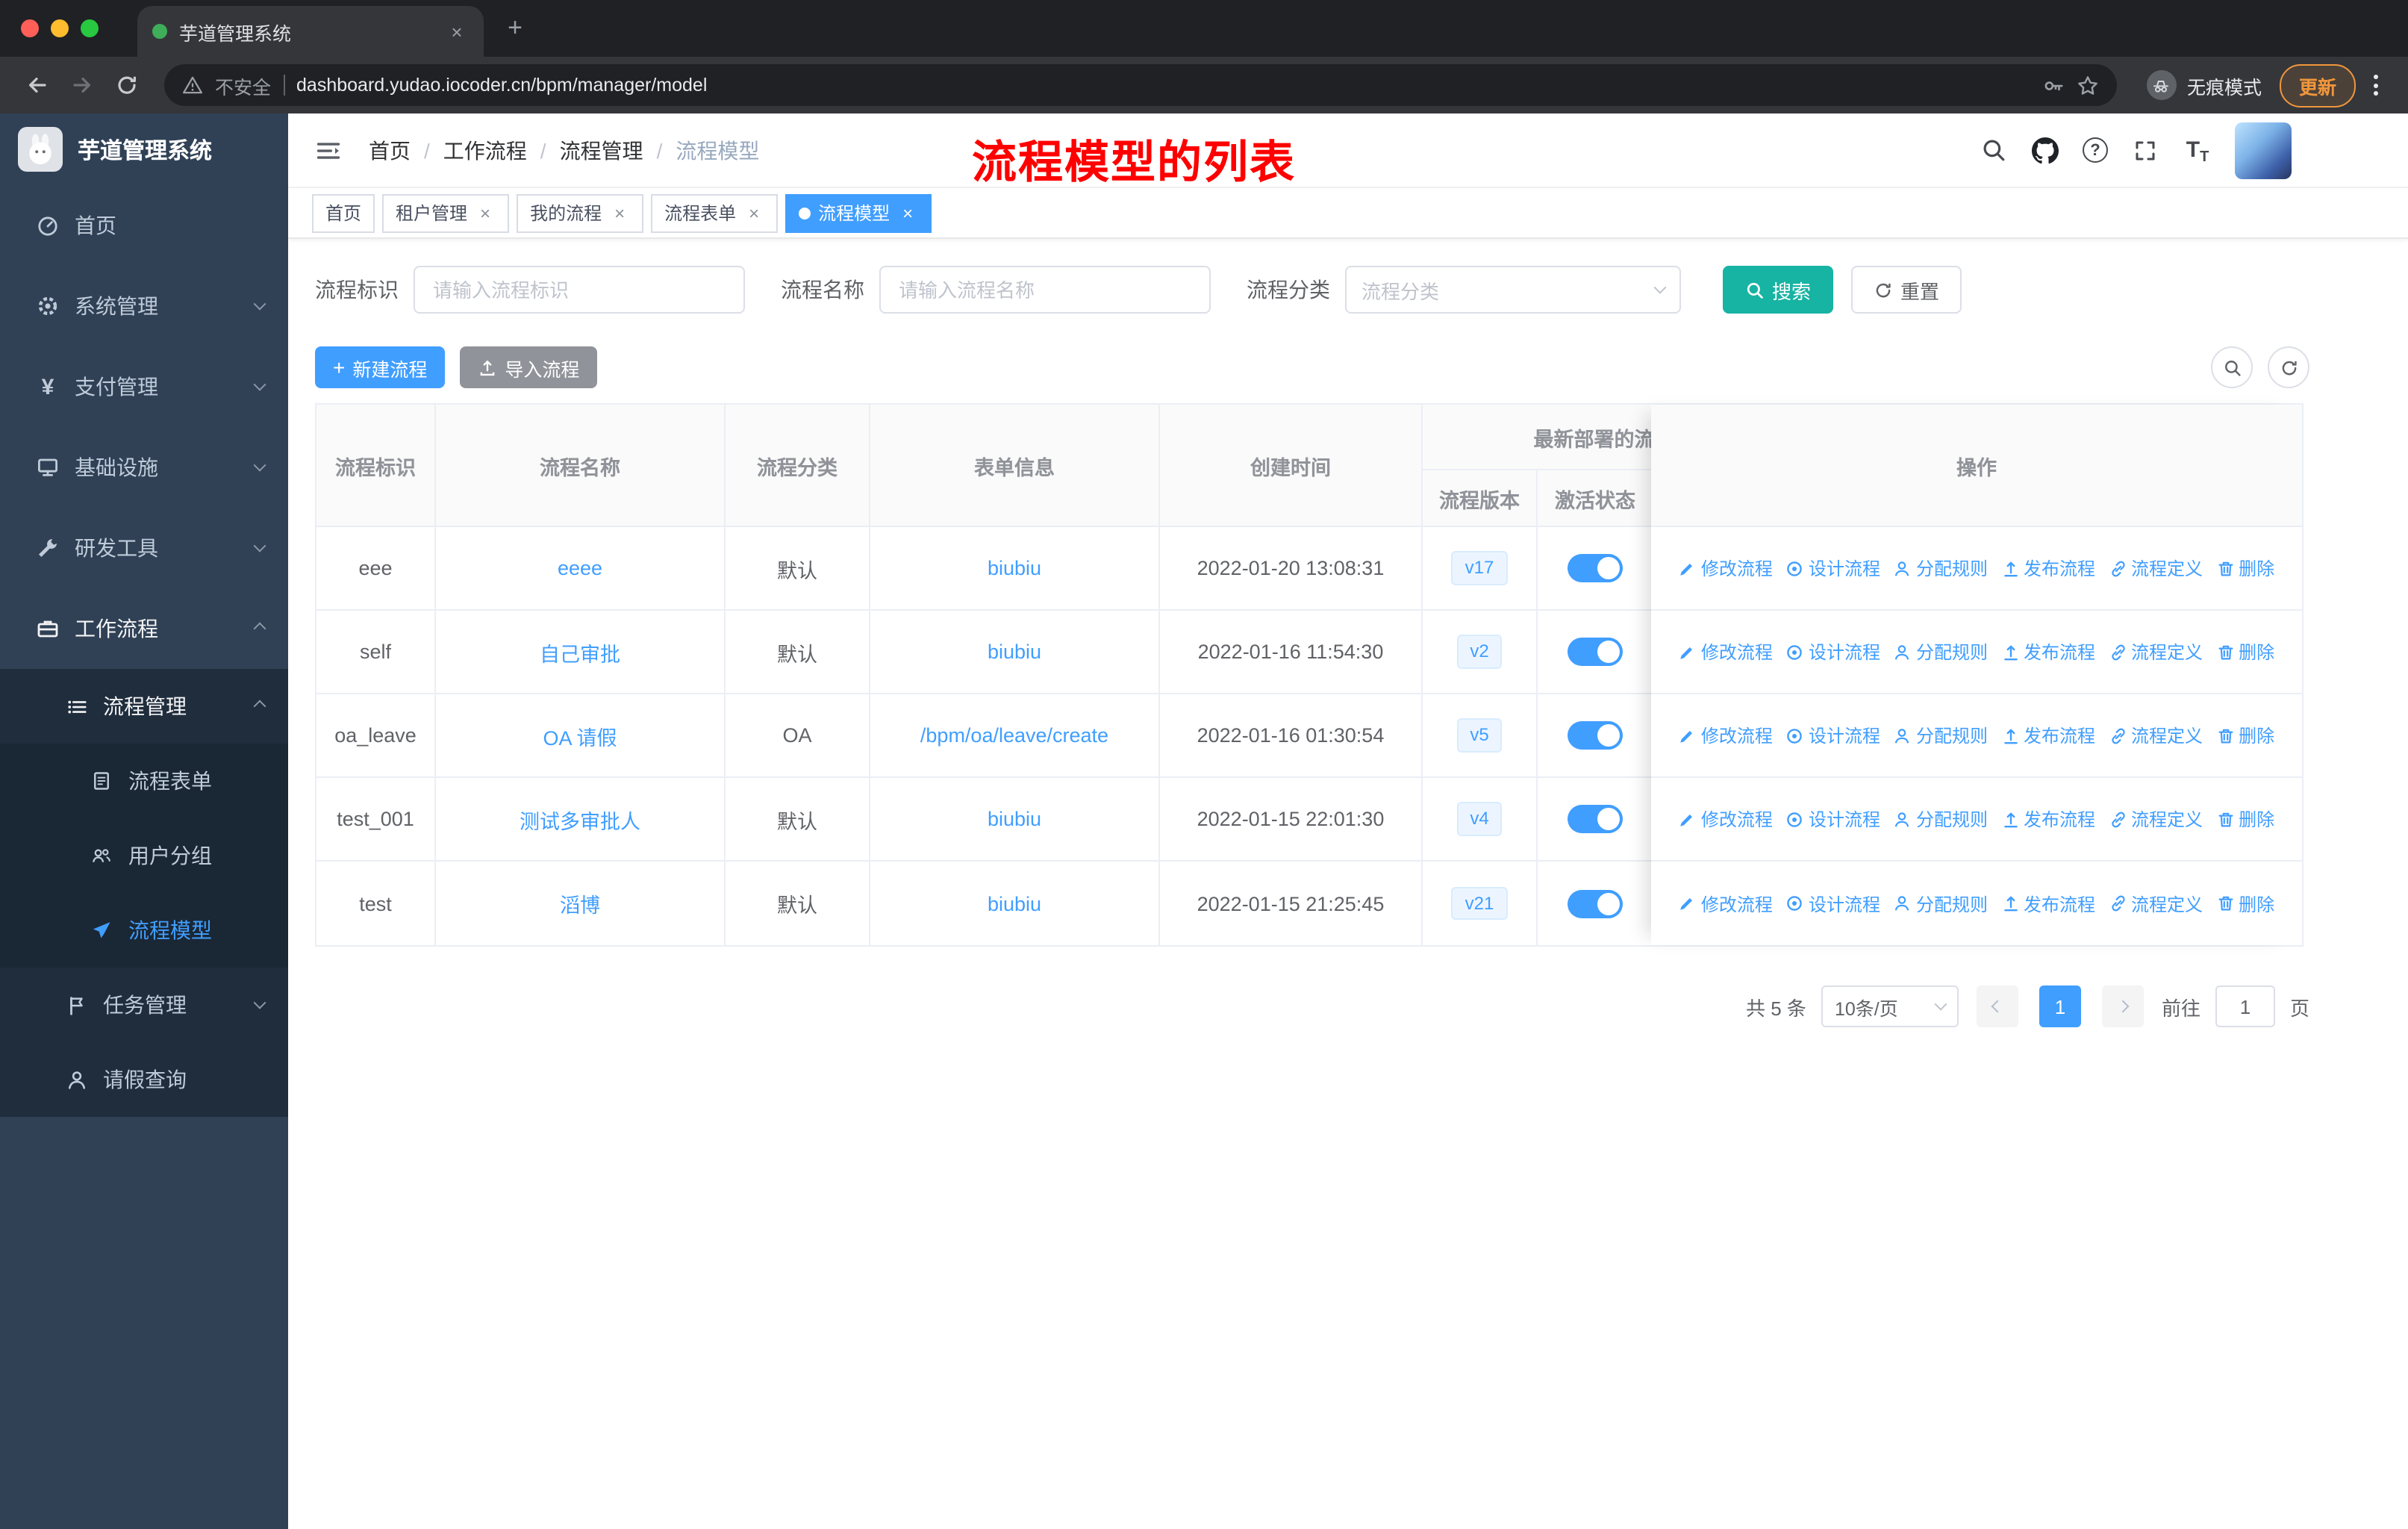 The image size is (2408, 1529). Describe the element at coordinates (144, 931) in the screenshot. I see `sidebar-item-process-model: 流程模型` at that location.